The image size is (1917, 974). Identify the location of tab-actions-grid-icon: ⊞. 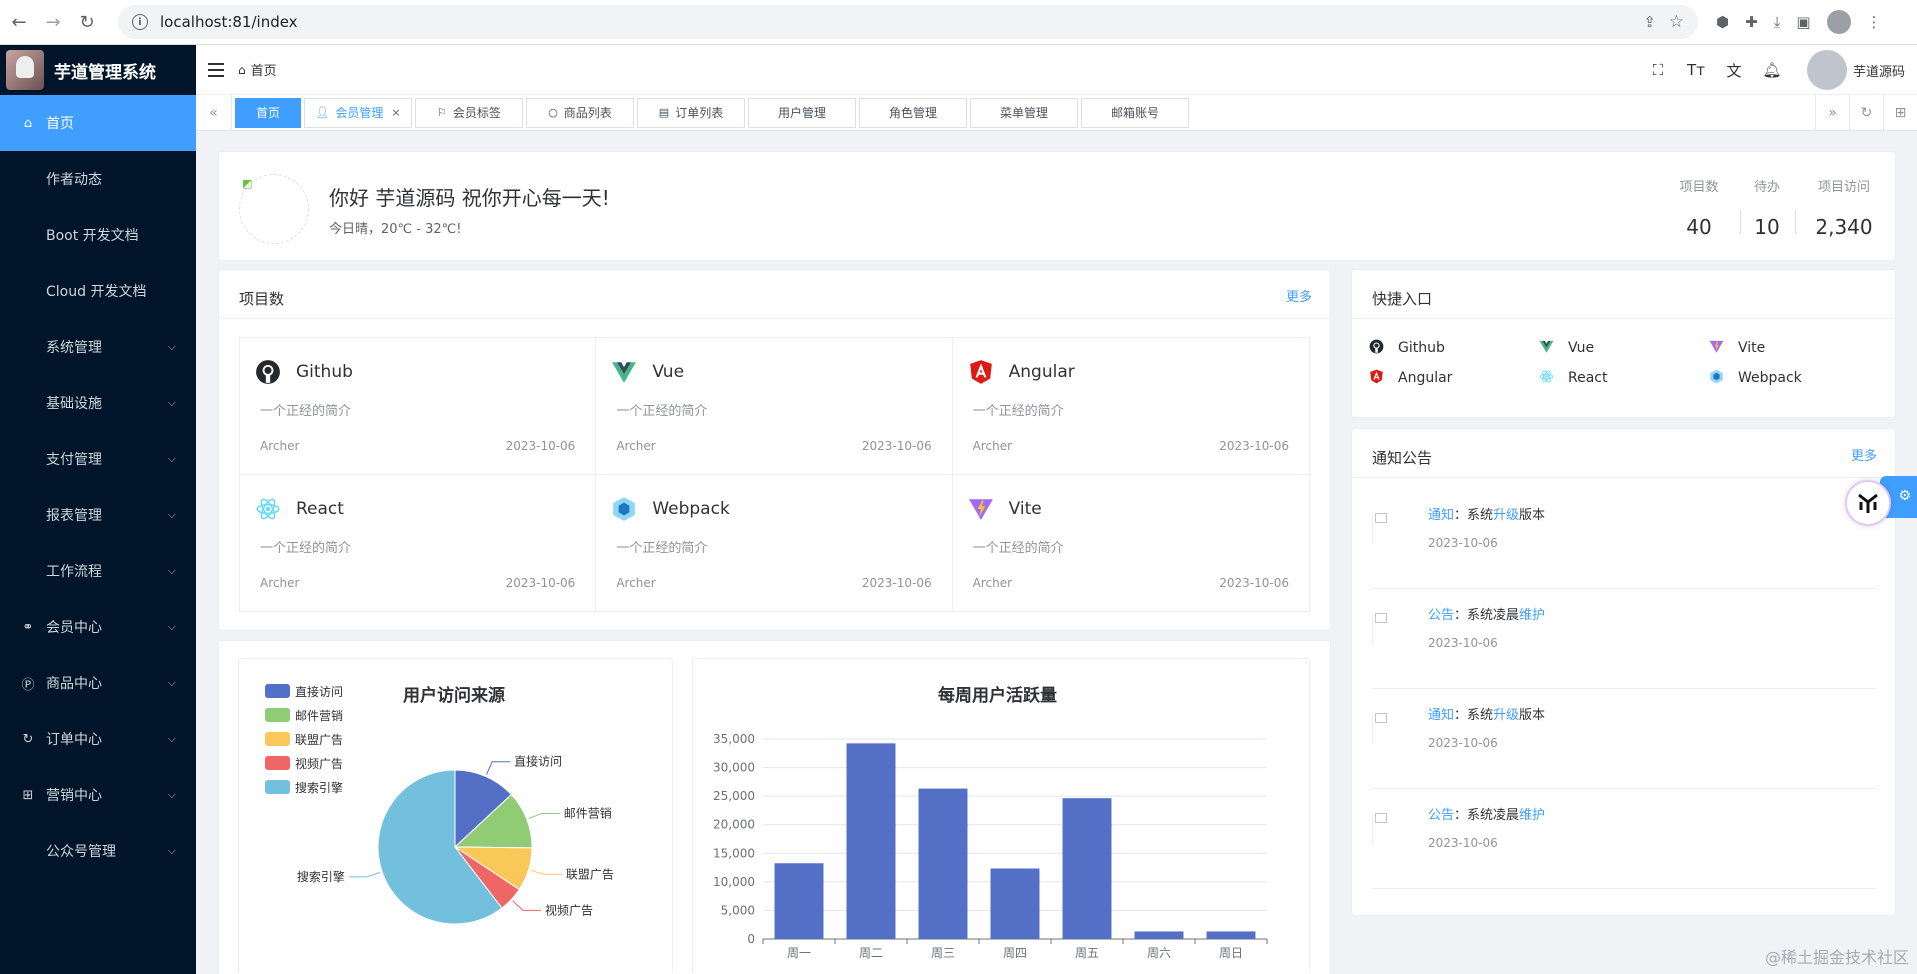
(1900, 113).